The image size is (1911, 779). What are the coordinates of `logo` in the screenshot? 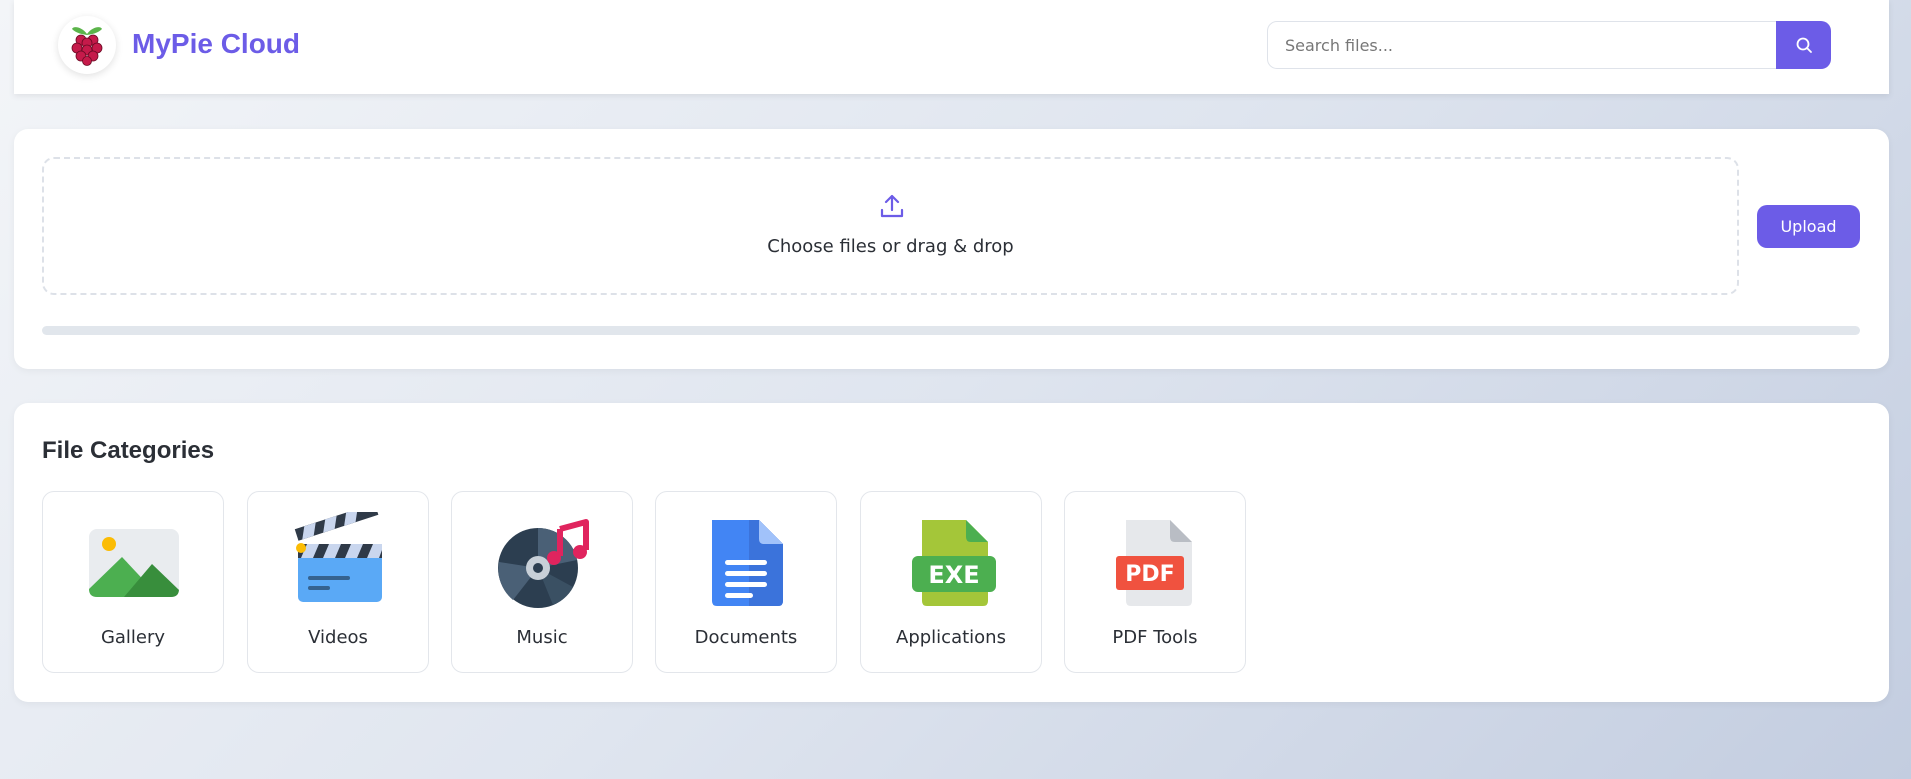 It's located at (87, 45).